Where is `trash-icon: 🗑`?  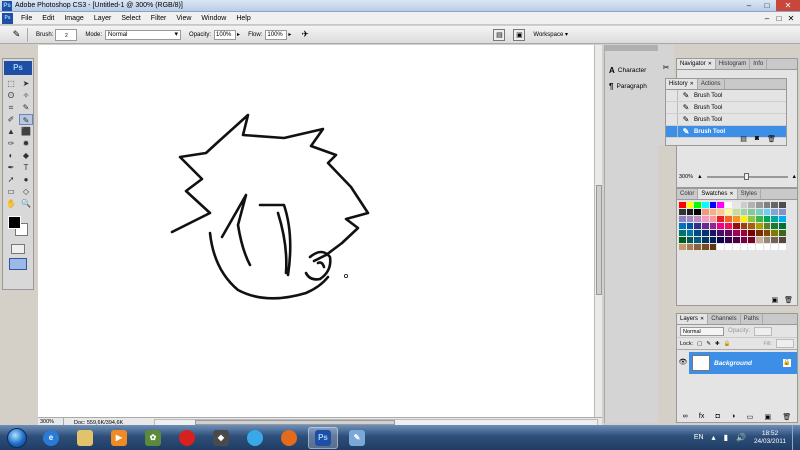
trash-icon: 🗑 is located at coordinates (788, 300).